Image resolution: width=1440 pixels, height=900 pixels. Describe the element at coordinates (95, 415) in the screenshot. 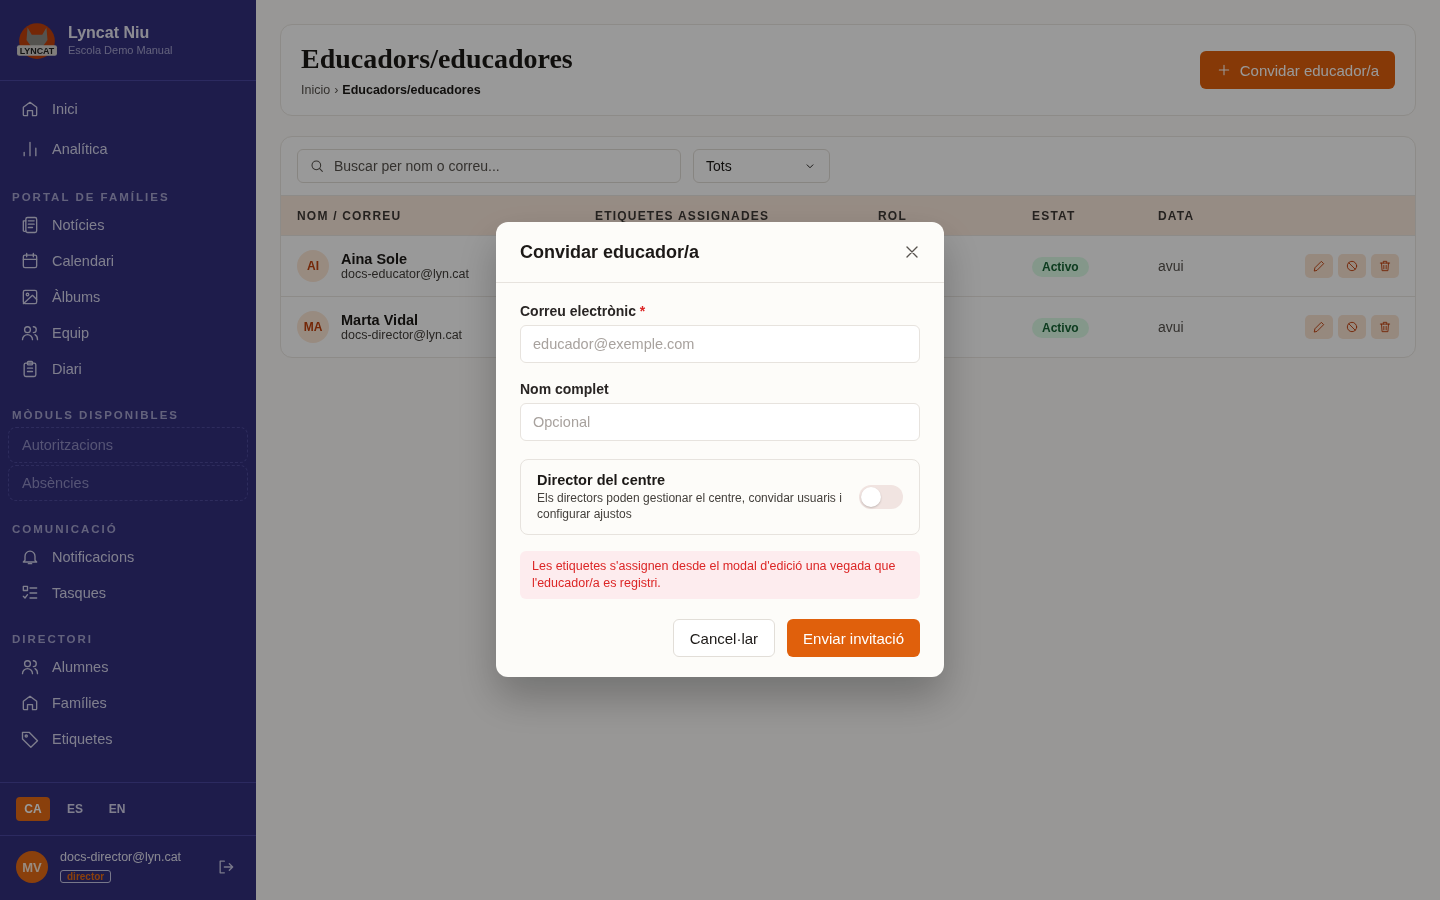

I see `section-heading: MÒDULS DISPONIBLES` at that location.